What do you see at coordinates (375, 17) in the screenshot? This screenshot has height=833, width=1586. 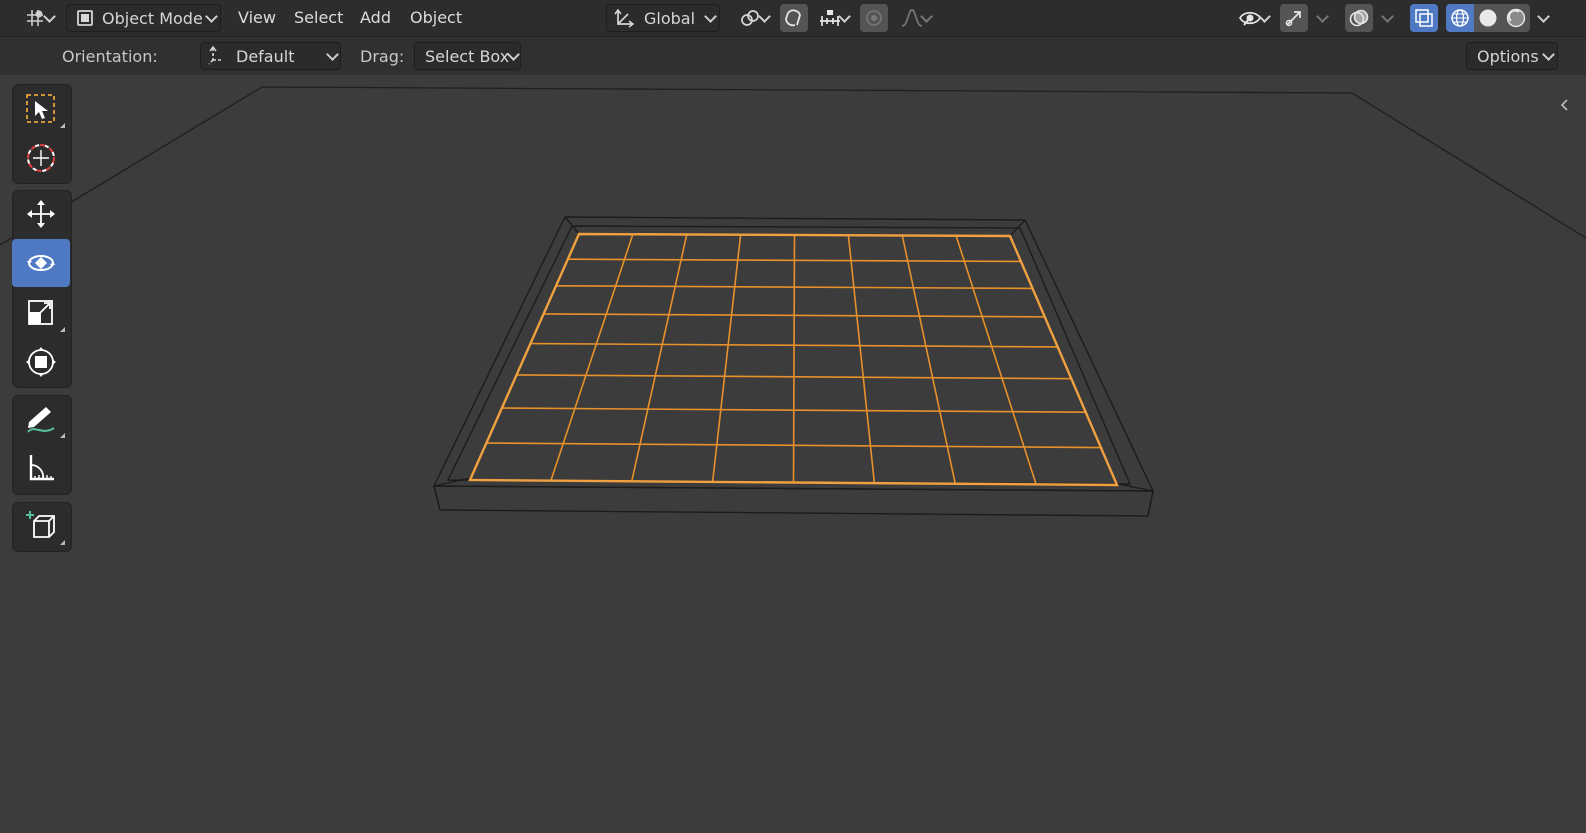 I see `menu-add: Add` at bounding box center [375, 17].